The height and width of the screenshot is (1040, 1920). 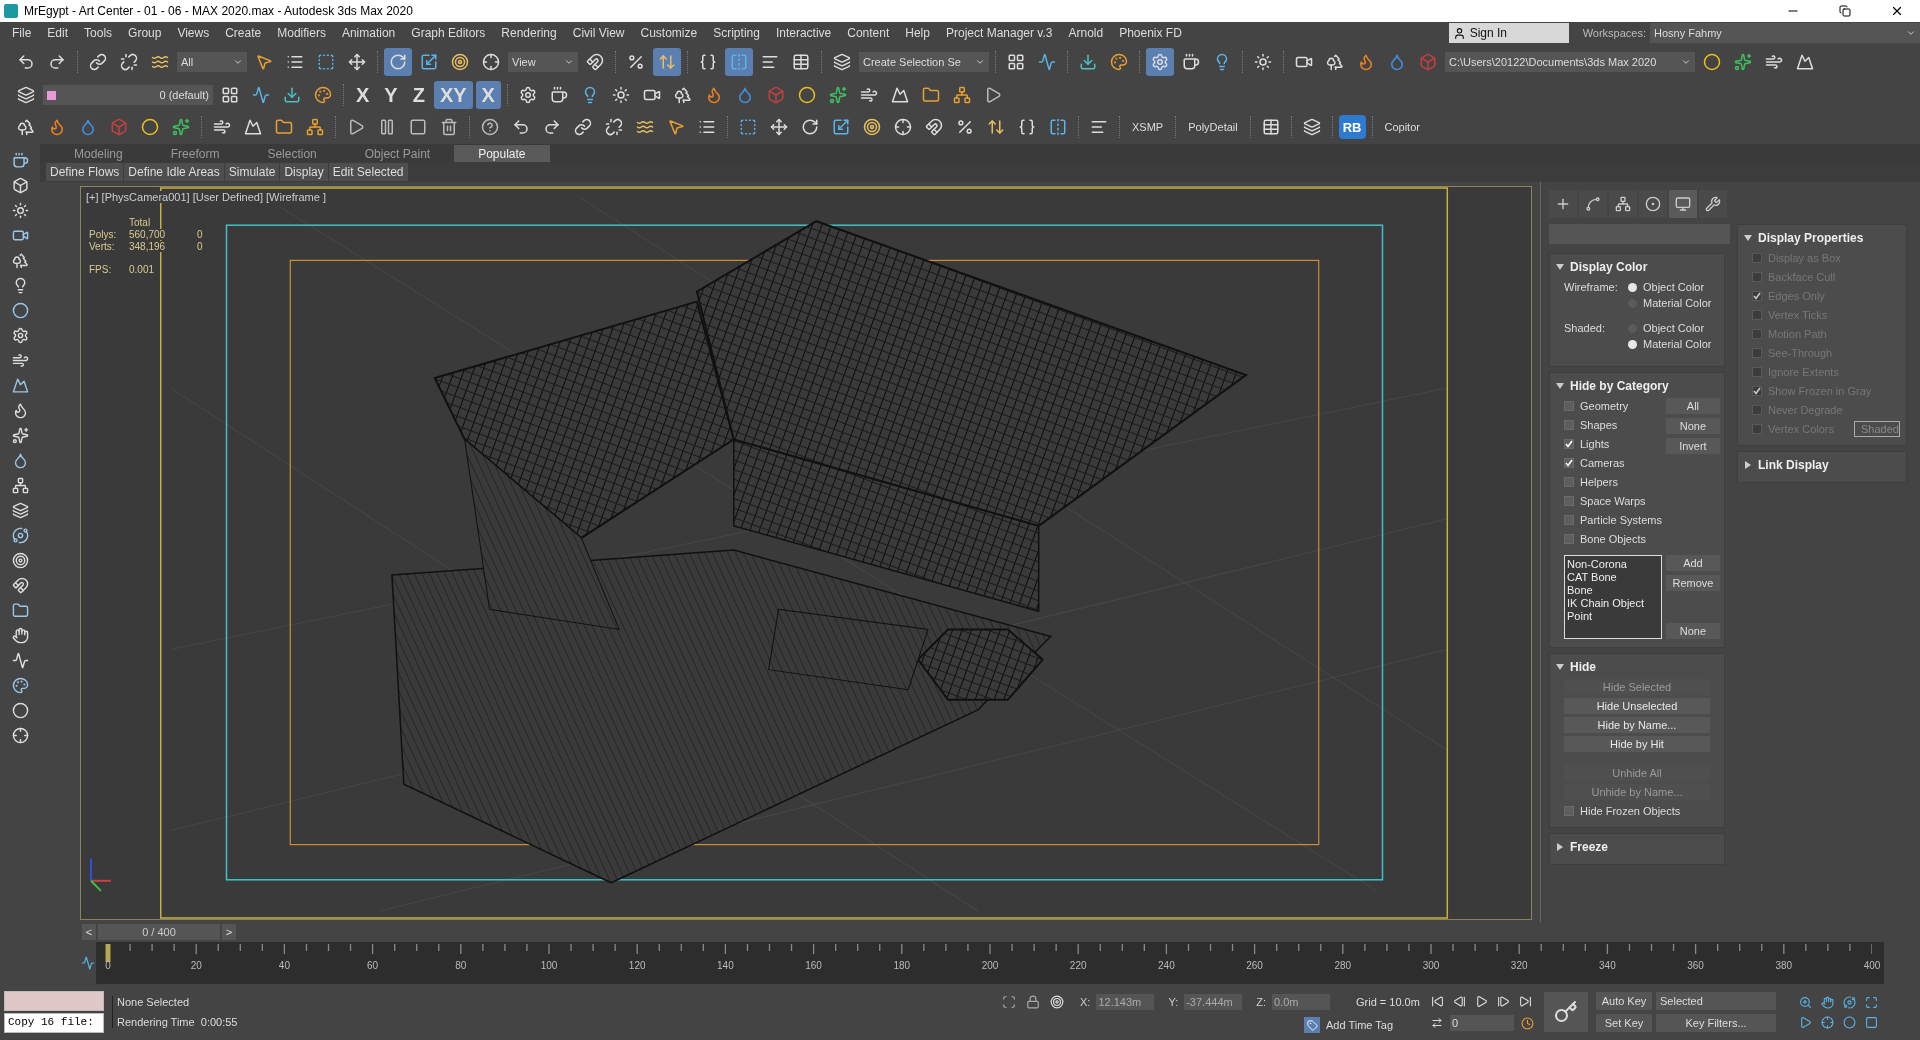 What do you see at coordinates (448, 33) in the screenshot?
I see `menu-item: Graph Editors` at bounding box center [448, 33].